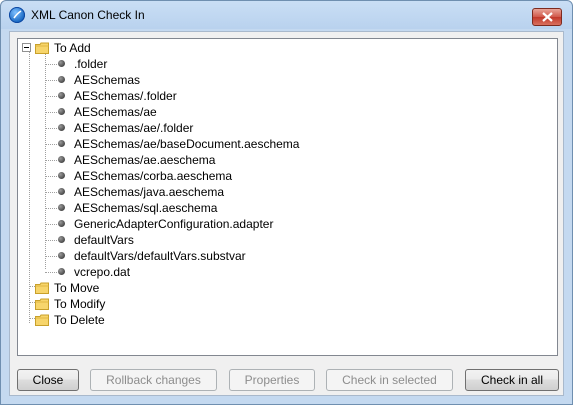  I want to click on check-in-all-button: Check in all, so click(512, 380).